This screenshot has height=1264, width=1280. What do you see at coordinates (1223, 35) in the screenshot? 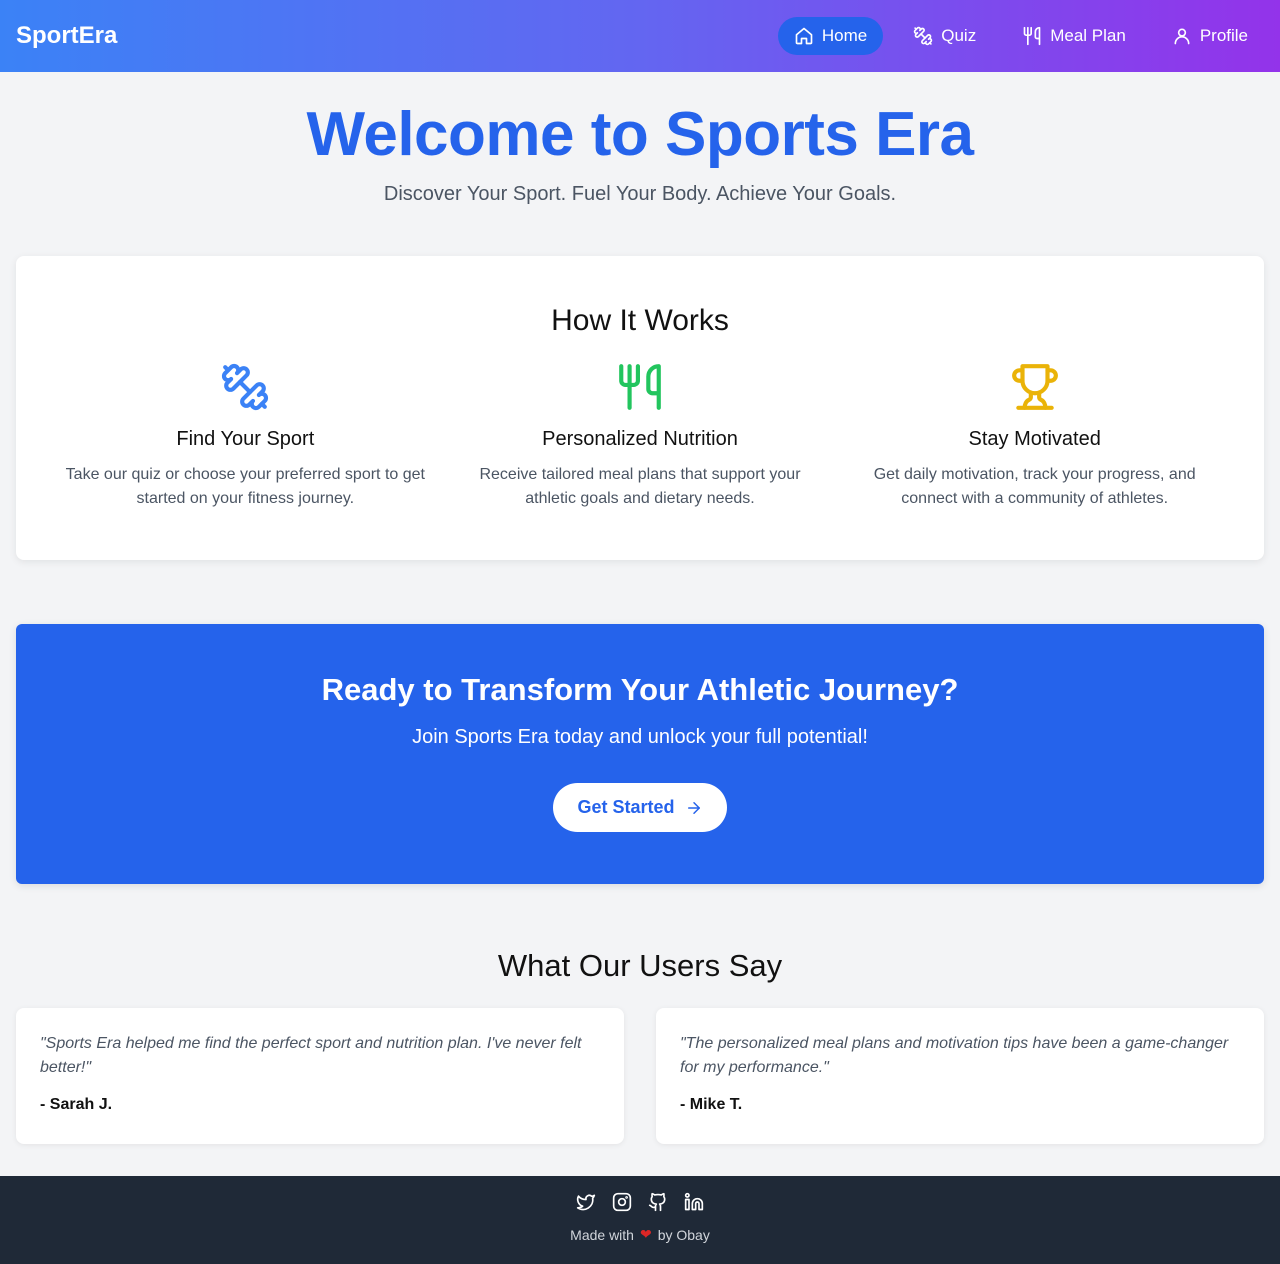
I see `nav-item-label: Profile` at bounding box center [1223, 35].